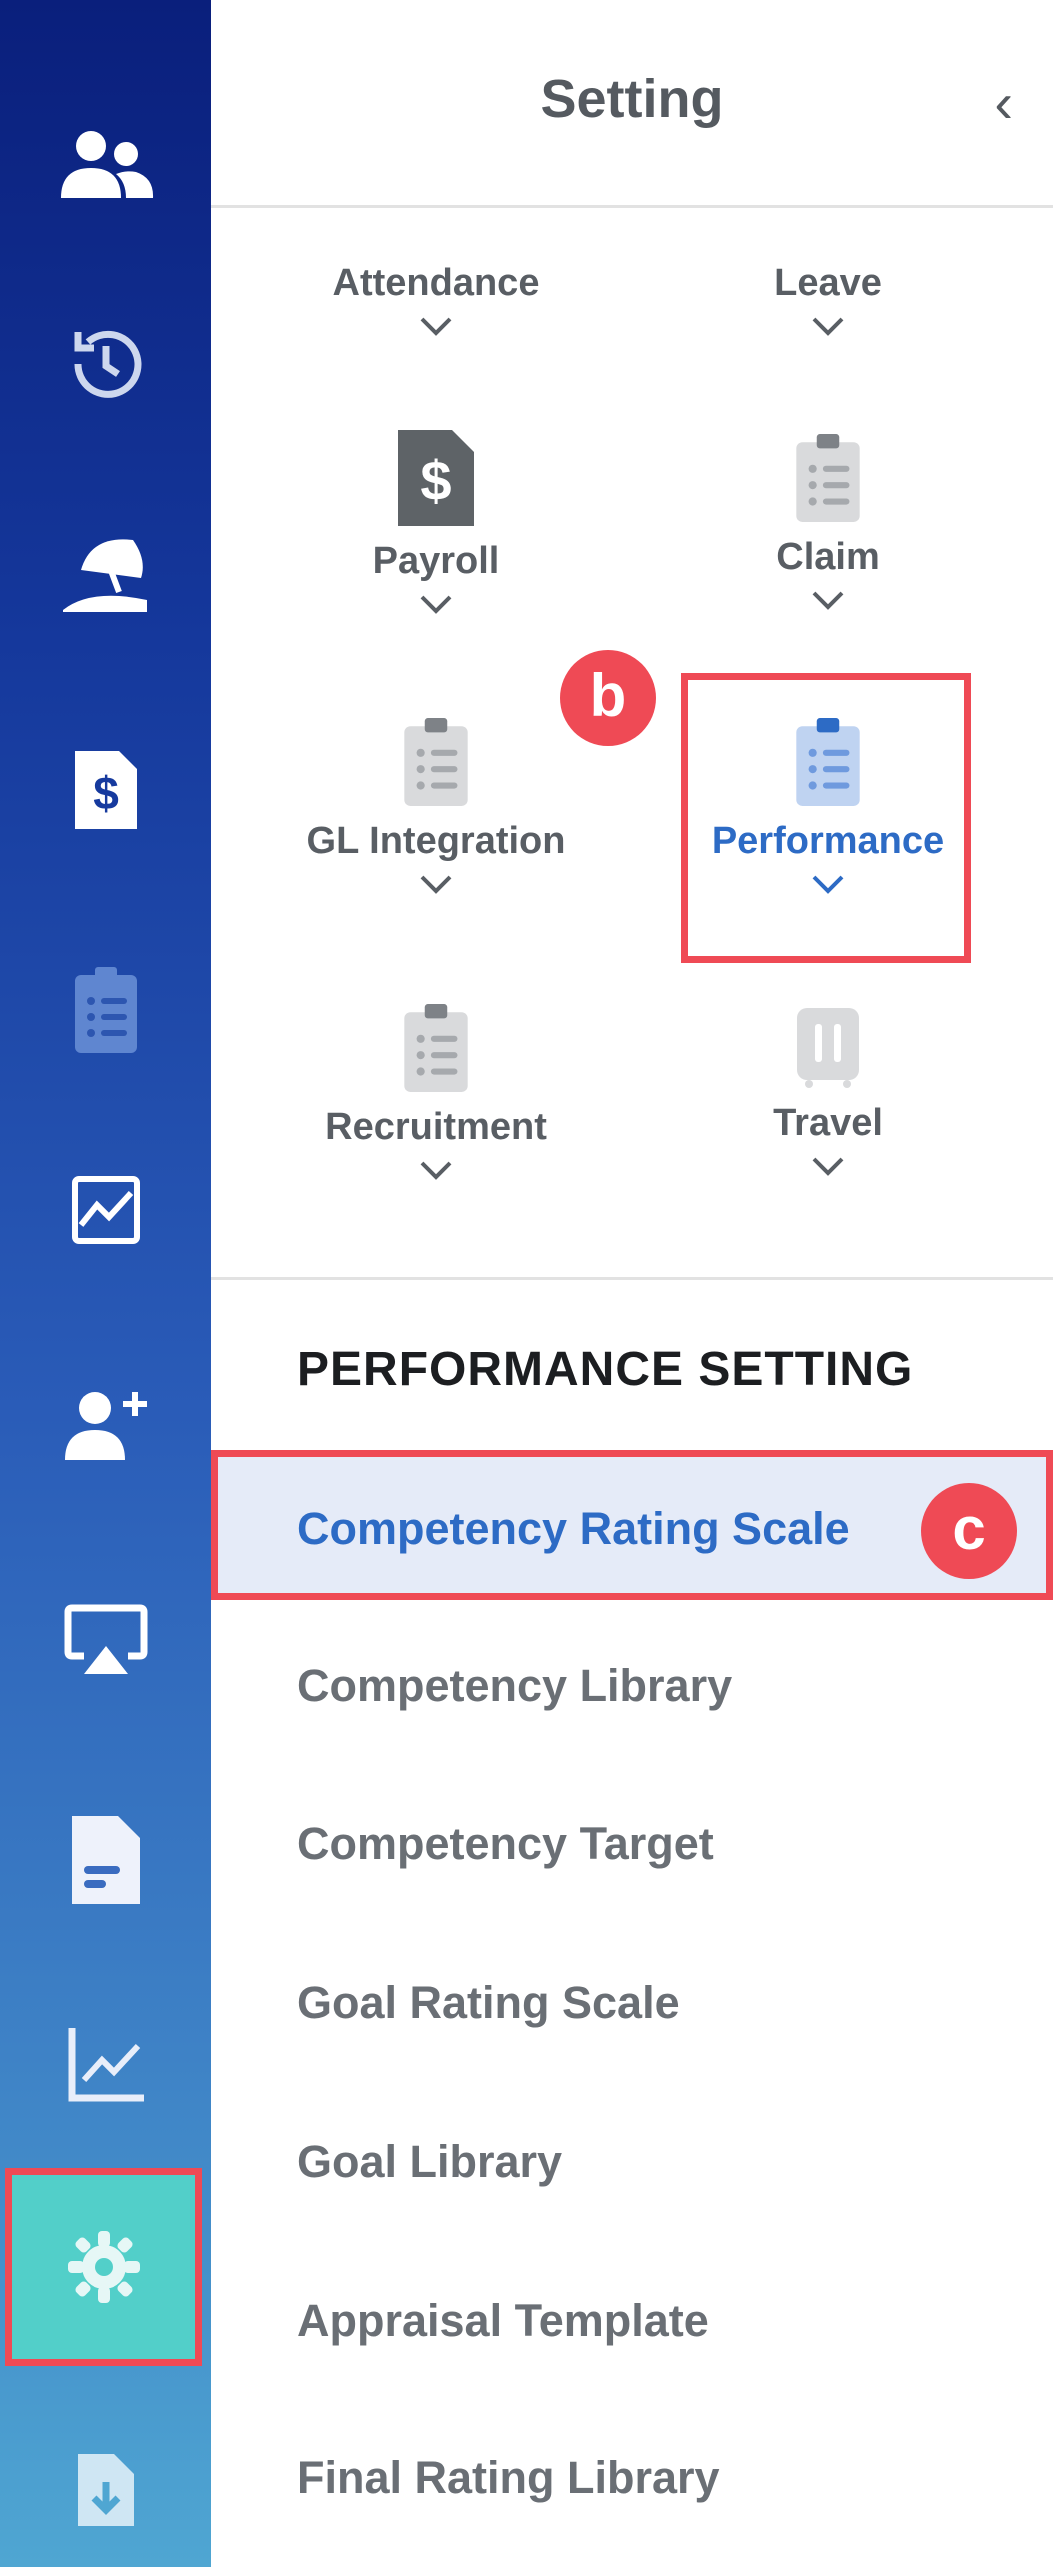 The height and width of the screenshot is (2570, 1053). I want to click on category-label: Claim, so click(828, 557).